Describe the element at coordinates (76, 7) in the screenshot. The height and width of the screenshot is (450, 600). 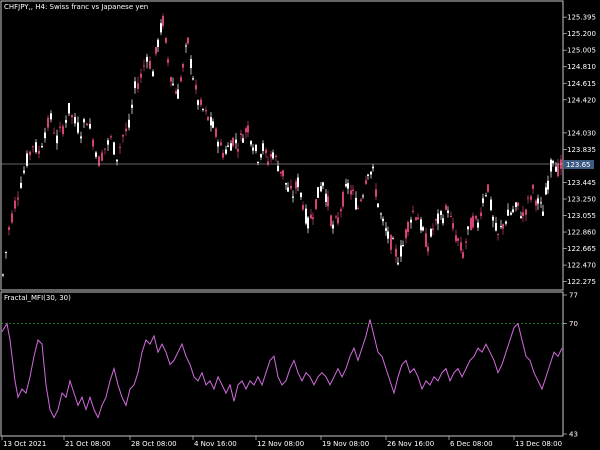
I see `chart-title: CHFJPY,, H4: Swiss franc vs Japanese yen` at that location.